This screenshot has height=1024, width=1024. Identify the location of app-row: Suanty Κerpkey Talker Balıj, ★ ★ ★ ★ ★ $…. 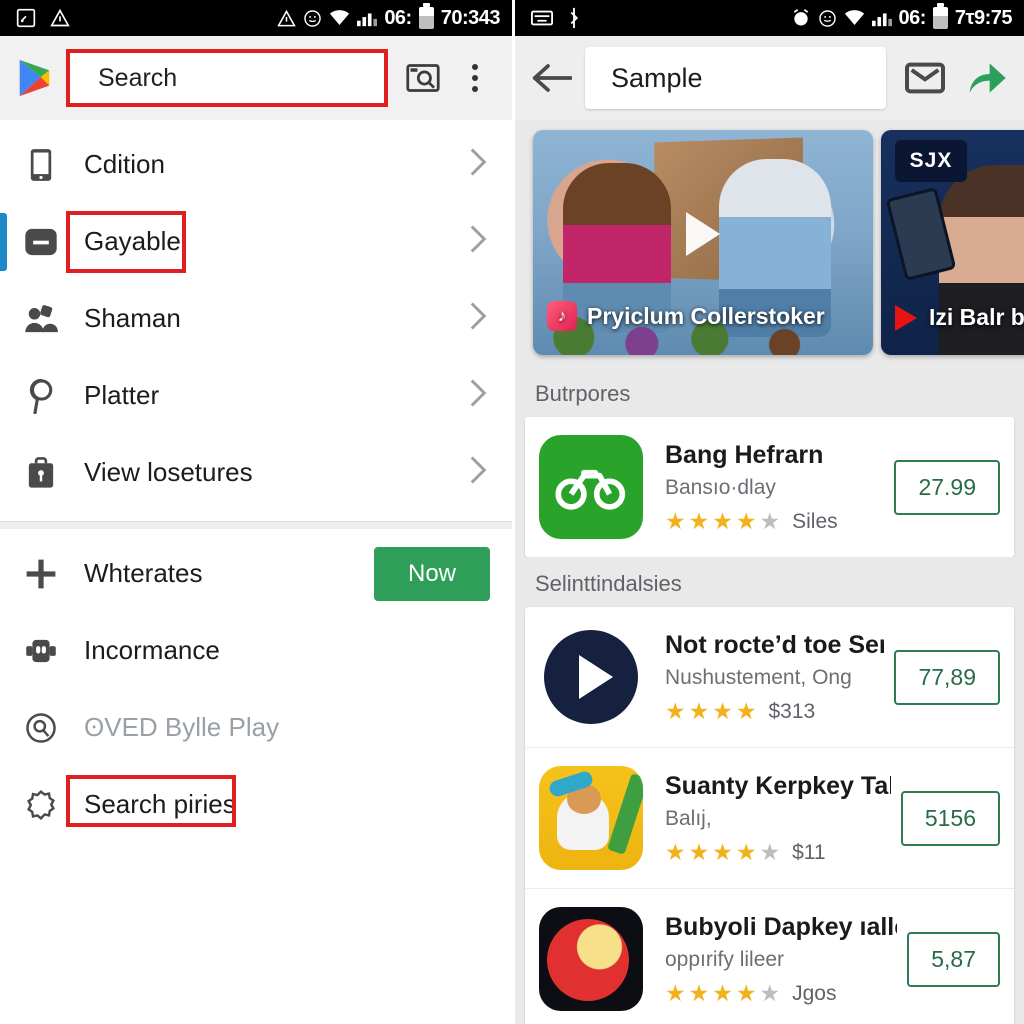
(769, 817).